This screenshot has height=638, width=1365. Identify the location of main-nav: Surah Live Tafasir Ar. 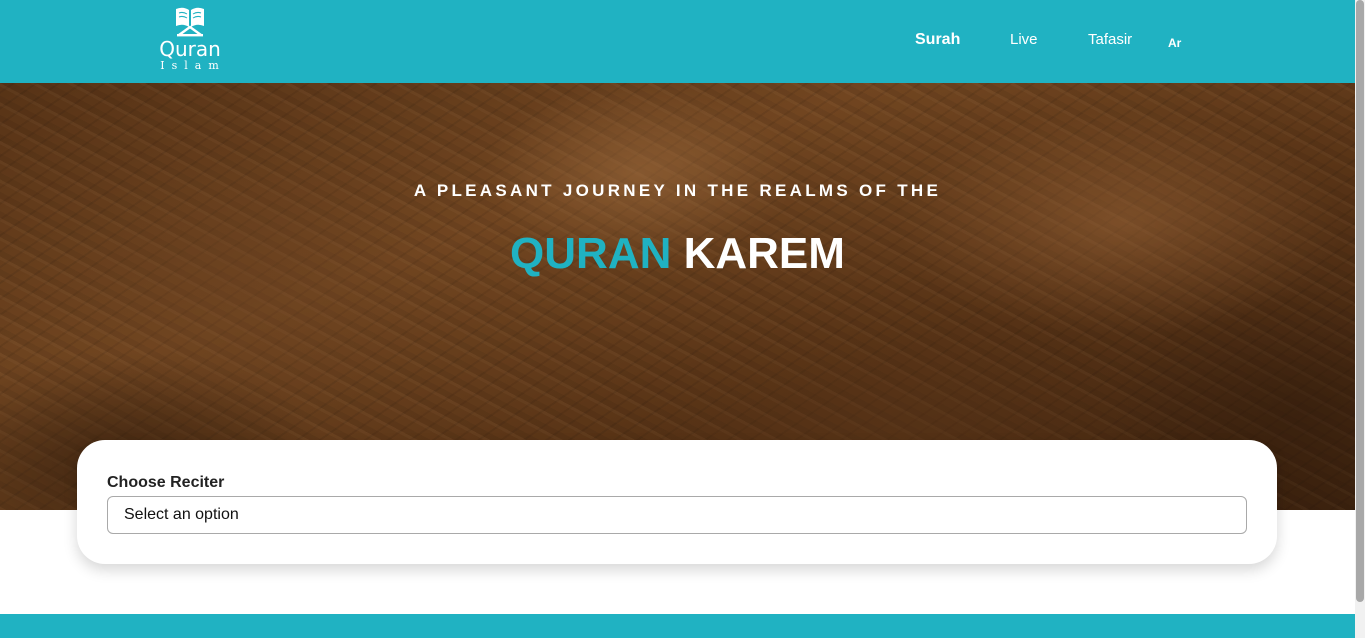
(677, 41).